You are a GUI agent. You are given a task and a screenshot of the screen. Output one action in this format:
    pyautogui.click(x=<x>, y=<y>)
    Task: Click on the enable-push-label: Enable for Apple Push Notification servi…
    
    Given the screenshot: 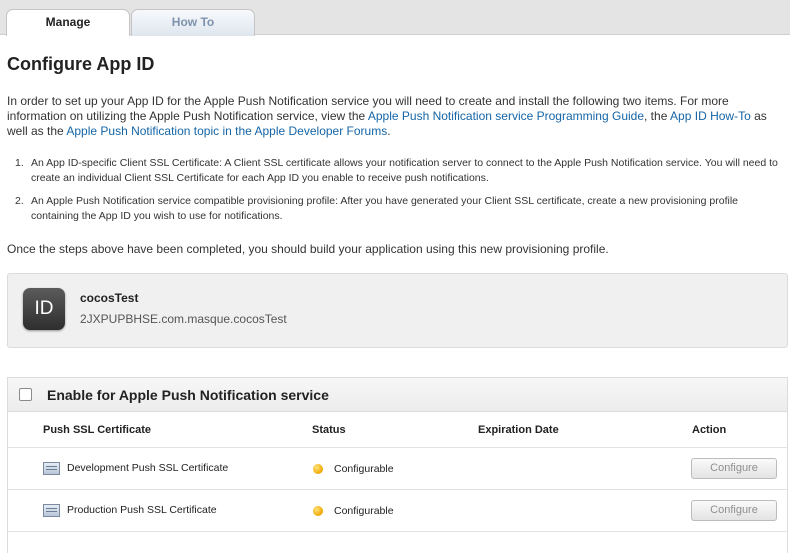 What is the action you would take?
    pyautogui.click(x=188, y=395)
    